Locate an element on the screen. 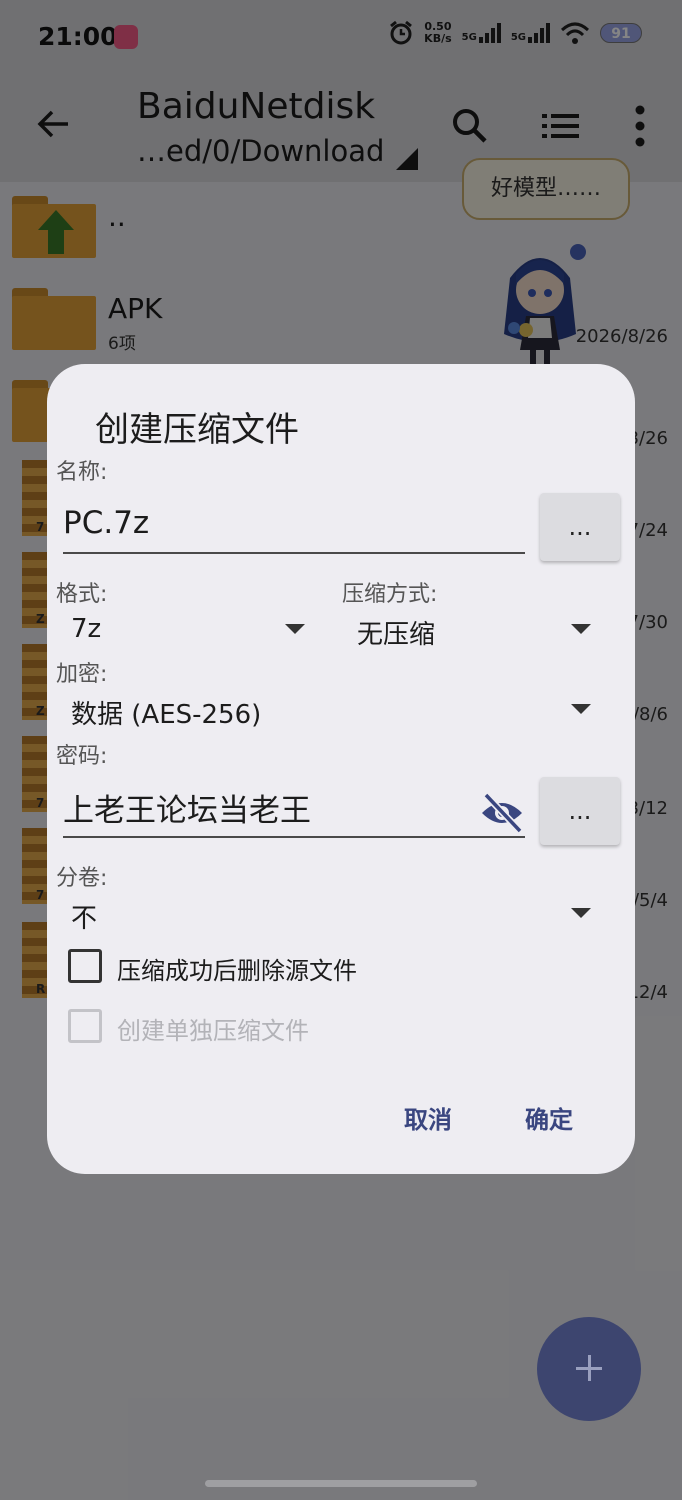 This screenshot has width=682, height=1500. split-volume-select: 不 is located at coordinates (332, 916).